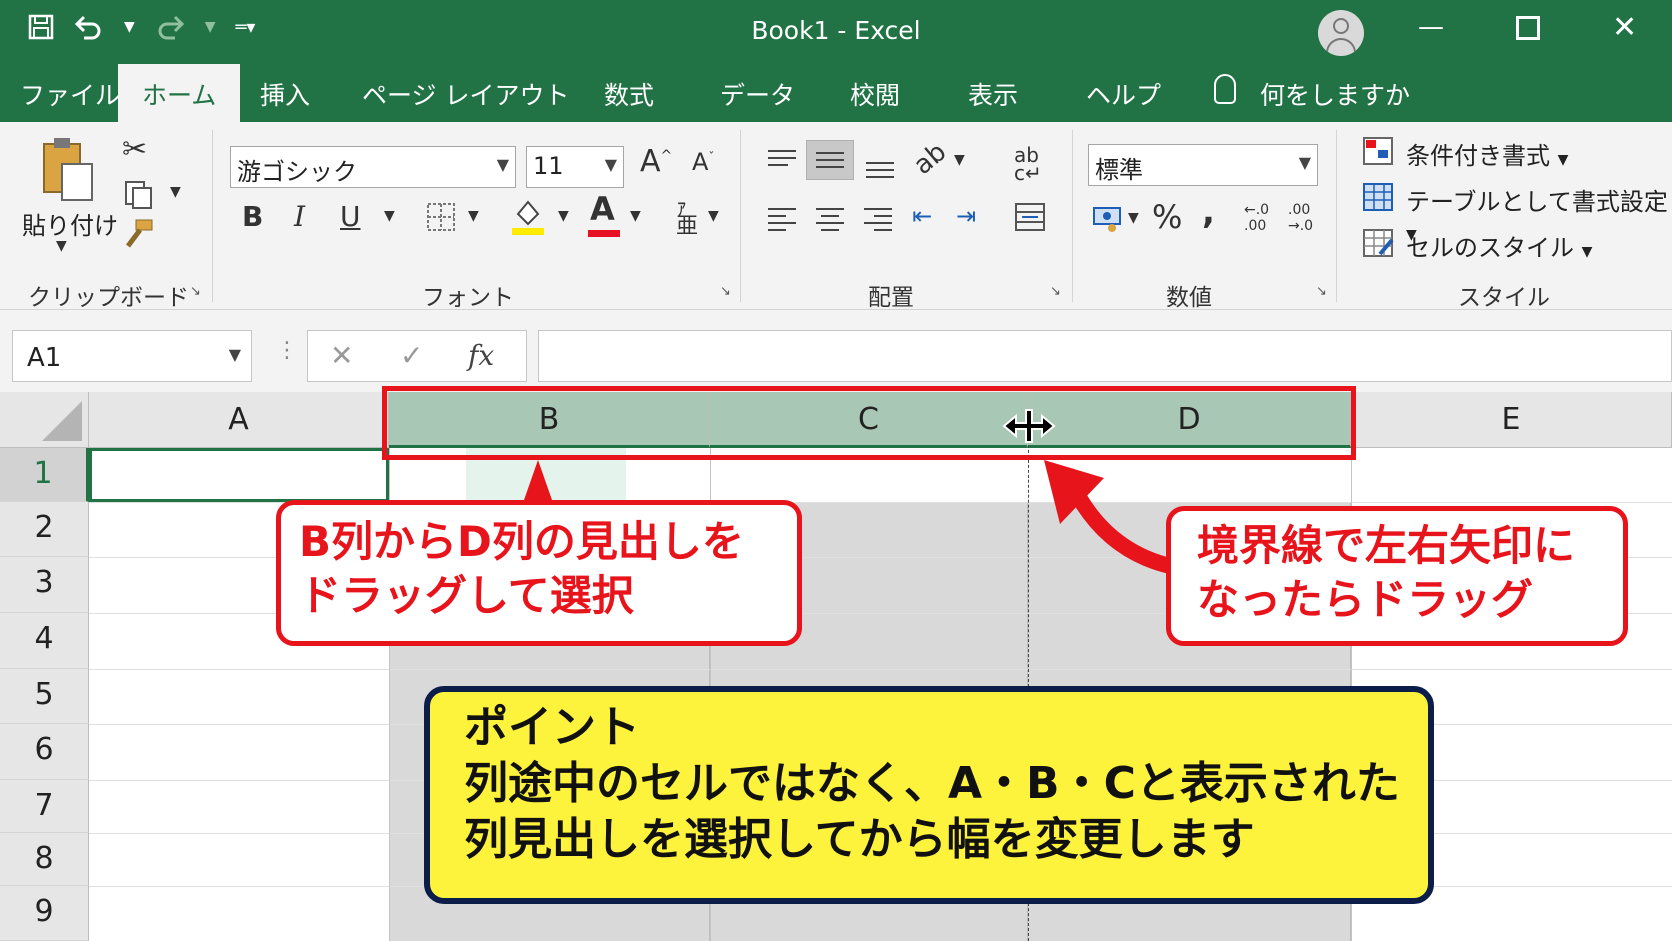 The image size is (1672, 941). I want to click on align-left-icon, so click(782, 222).